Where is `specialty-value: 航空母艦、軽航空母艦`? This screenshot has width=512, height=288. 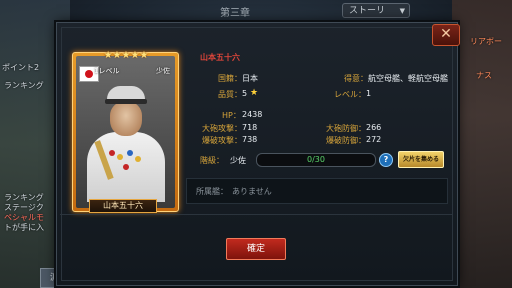 specialty-value: 航空母艦、軽航空母艦 is located at coordinates (408, 78).